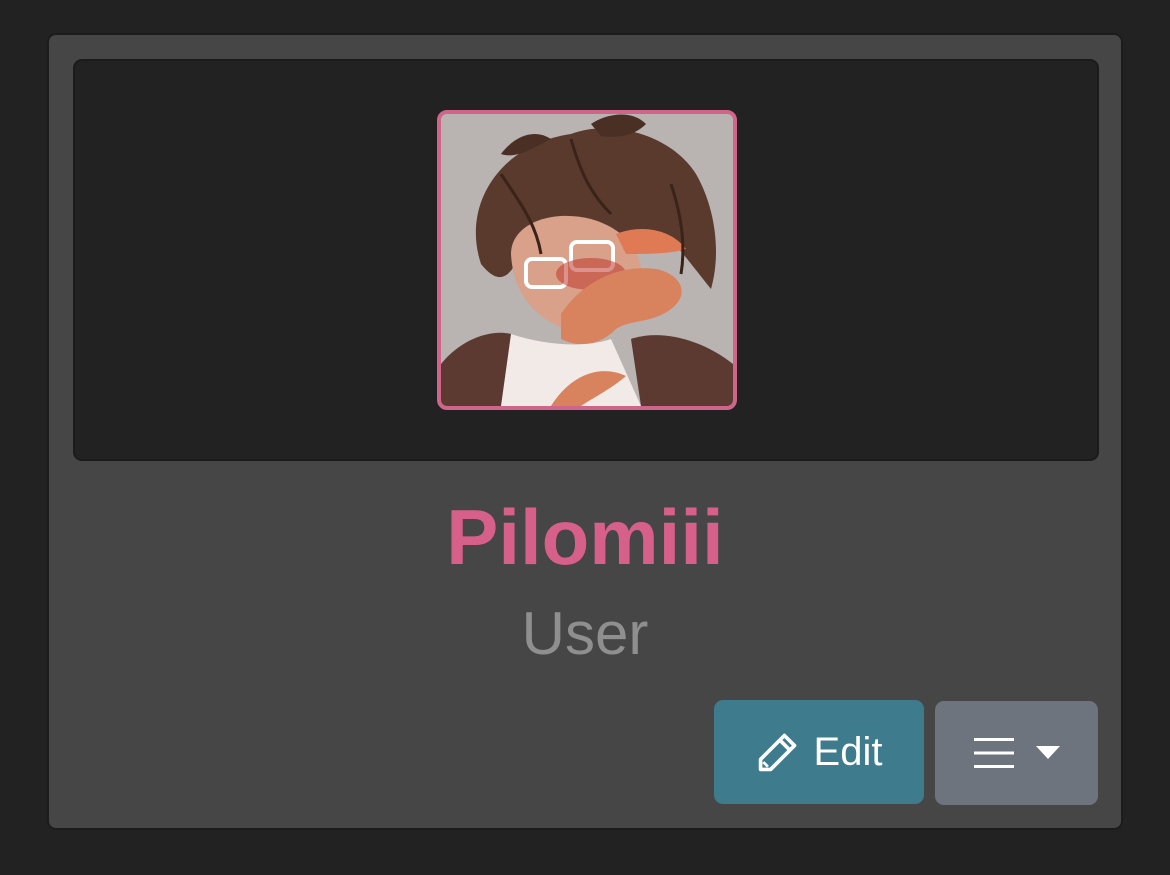  I want to click on options-menu-button, so click(1016, 753).